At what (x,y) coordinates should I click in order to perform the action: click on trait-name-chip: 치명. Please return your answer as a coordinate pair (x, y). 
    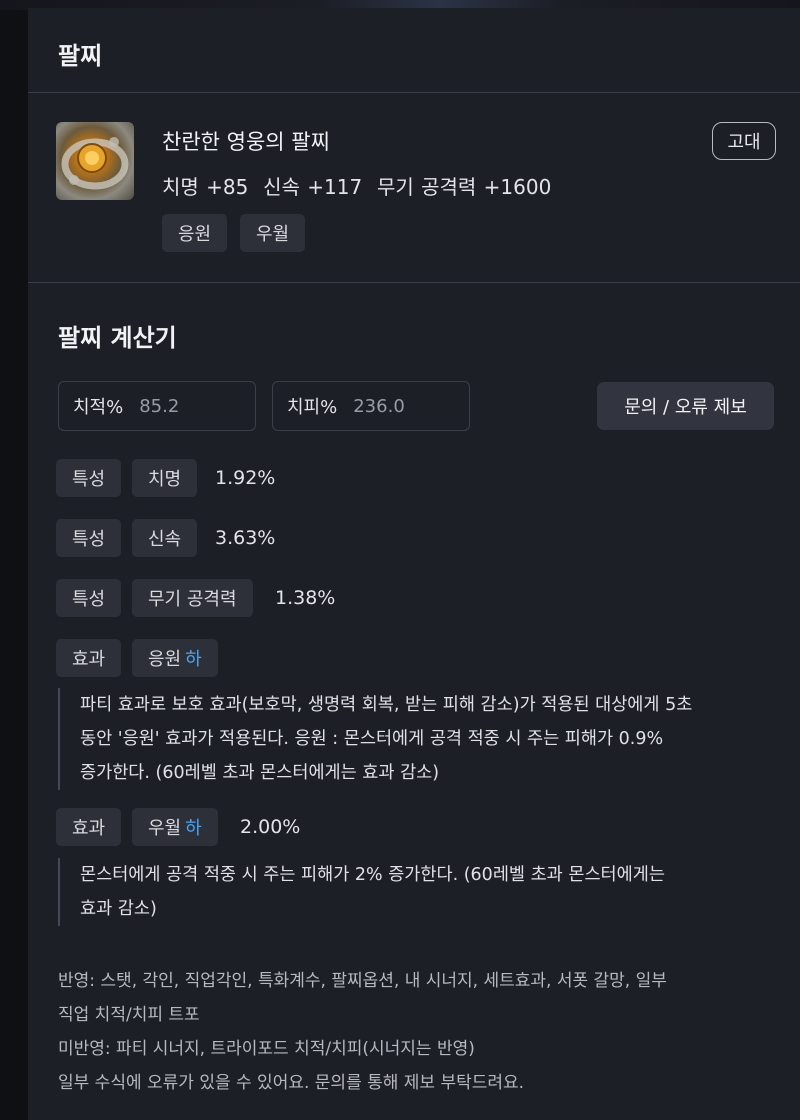
    Looking at the image, I should click on (165, 478).